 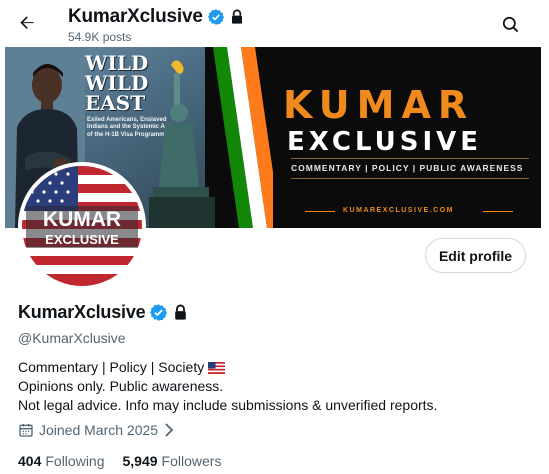 I want to click on page-title: KumarXclusive, so click(x=135, y=16).